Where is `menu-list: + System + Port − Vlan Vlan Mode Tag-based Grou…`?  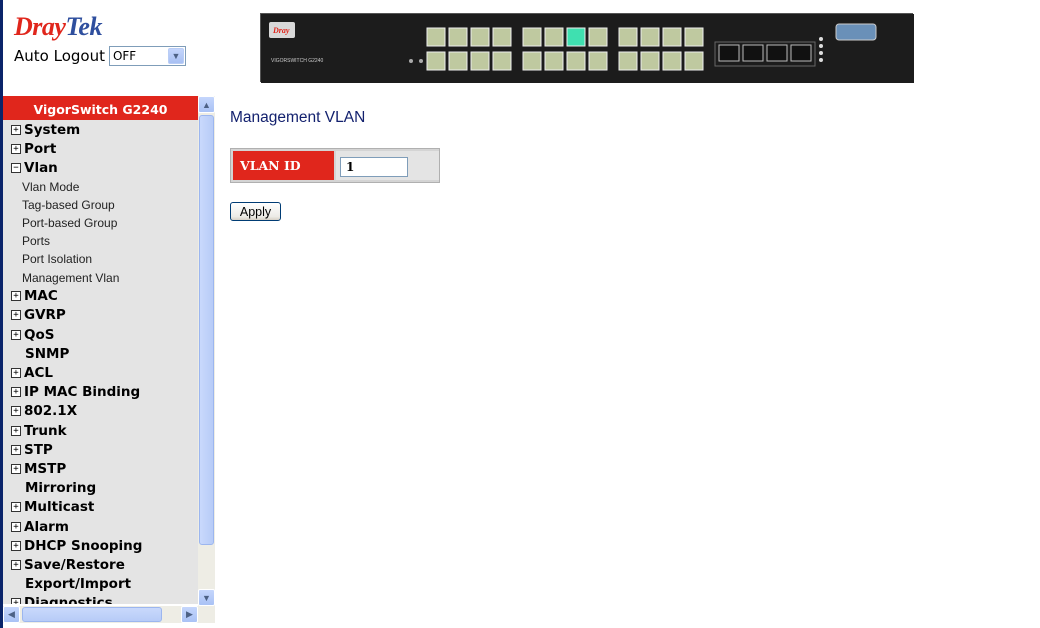 menu-list: + System + Port − Vlan Vlan Mode Tag-based Grou… is located at coordinates (100, 362).